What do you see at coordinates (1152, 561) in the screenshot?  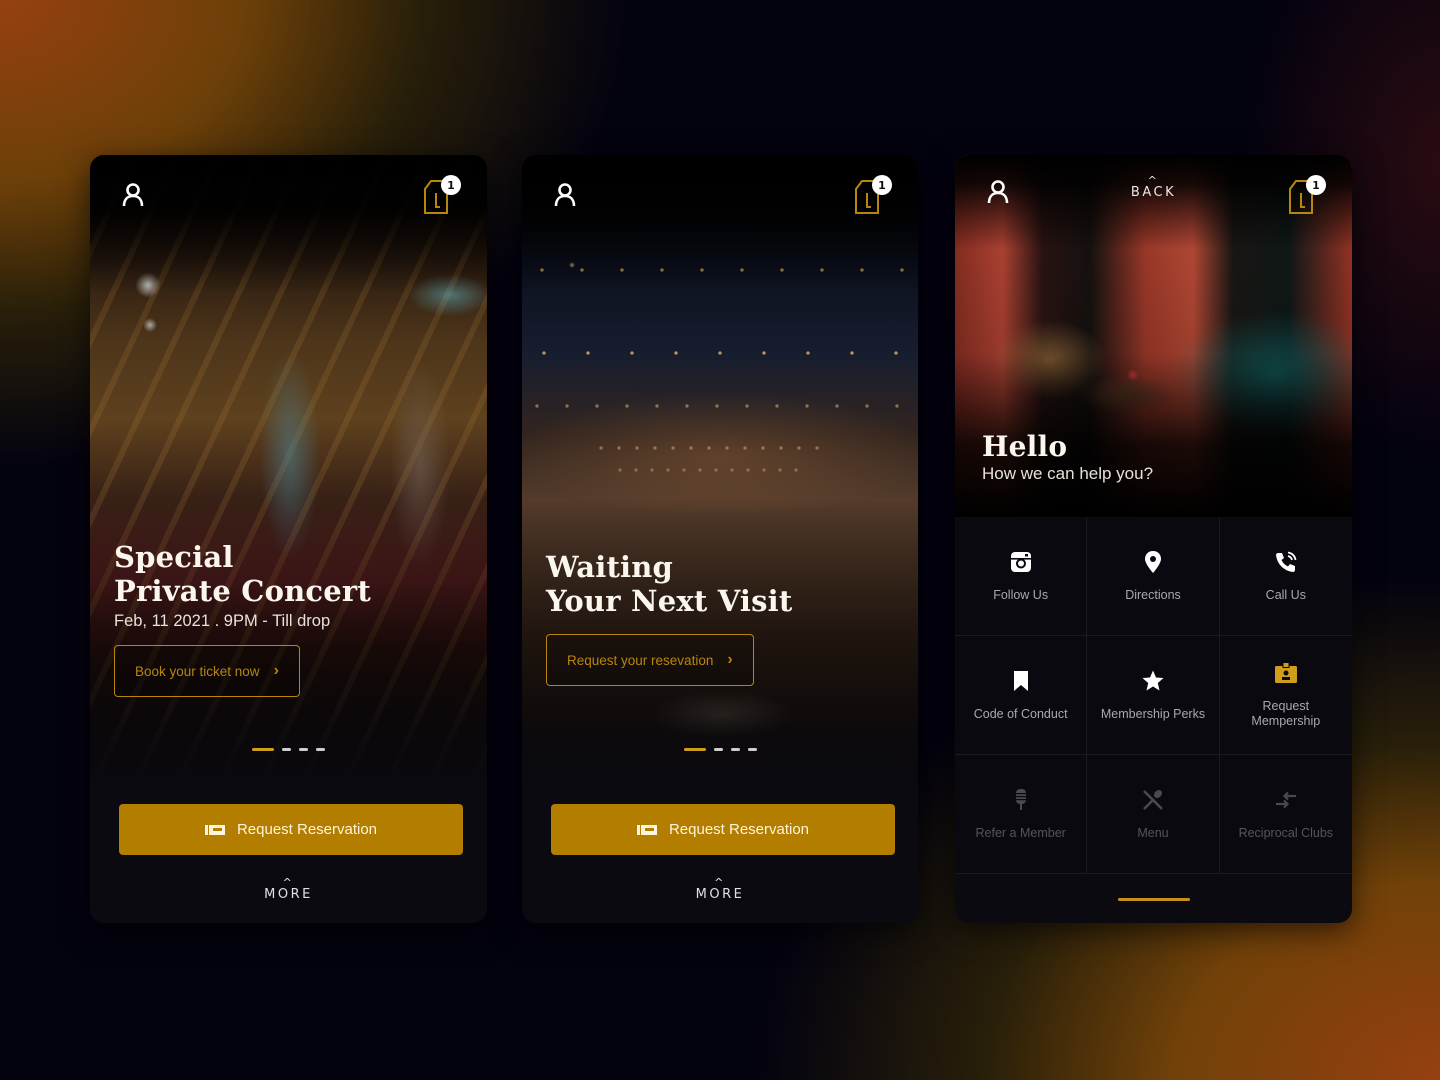 I see `map-pin-icon` at bounding box center [1152, 561].